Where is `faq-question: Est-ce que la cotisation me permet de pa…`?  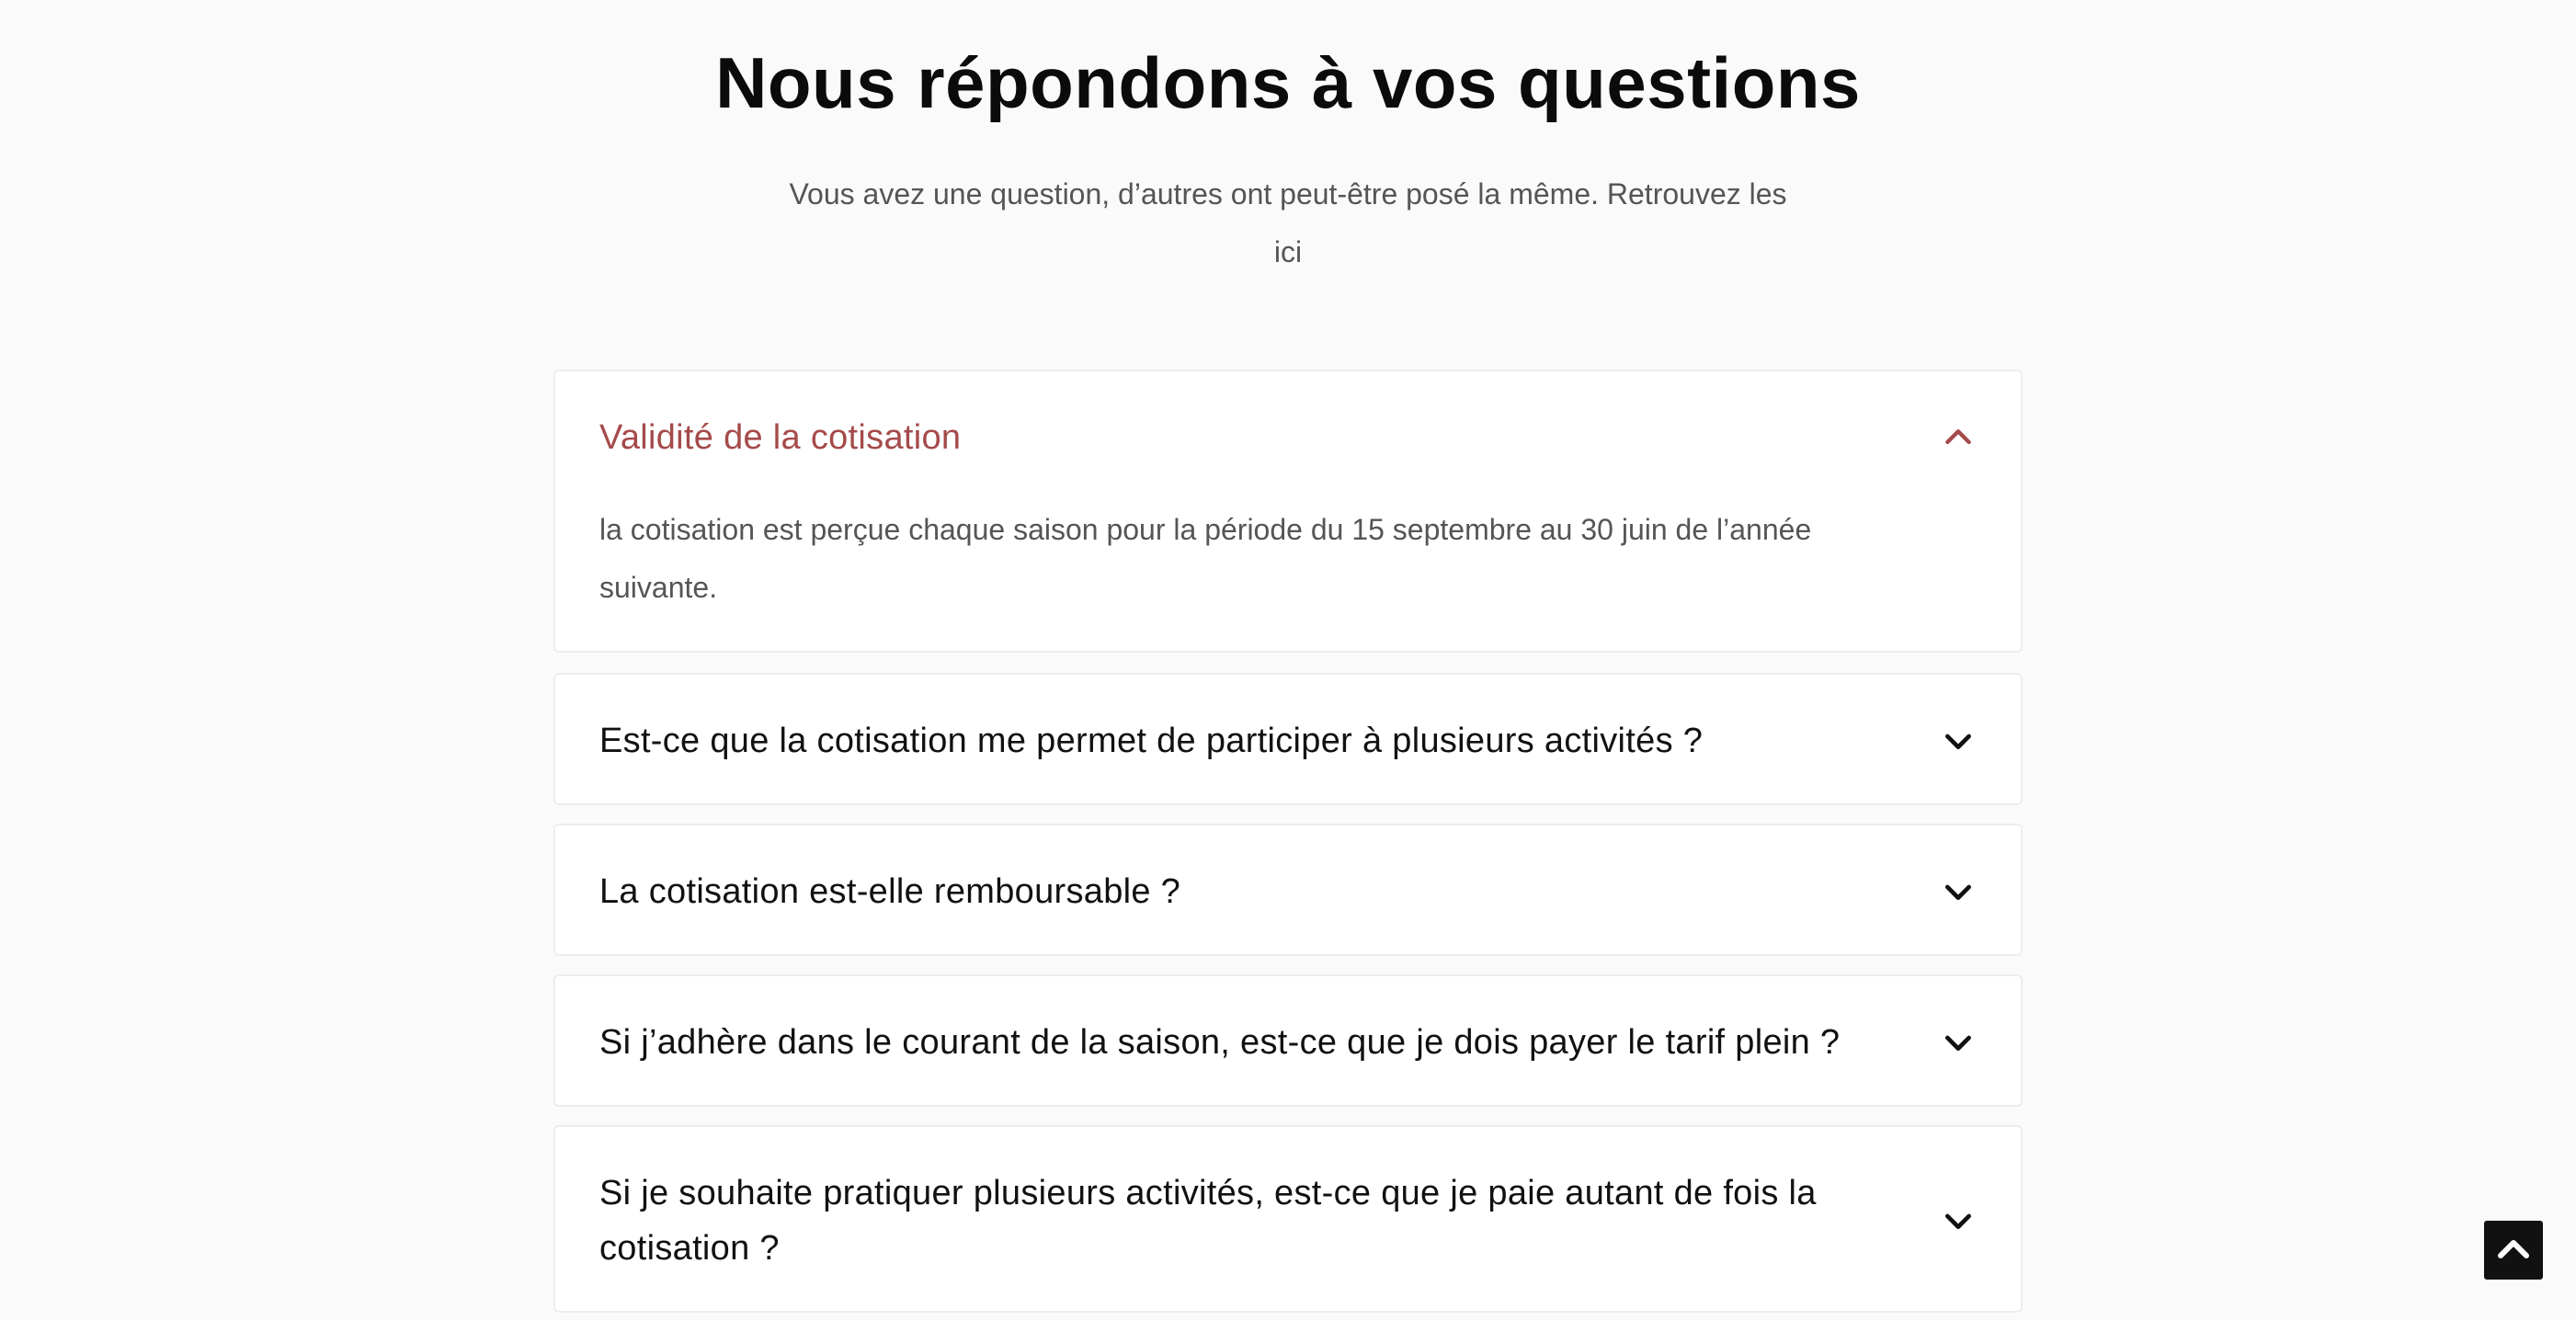
faq-question: Est-ce que la cotisation me permet de pa… is located at coordinates (1254, 740).